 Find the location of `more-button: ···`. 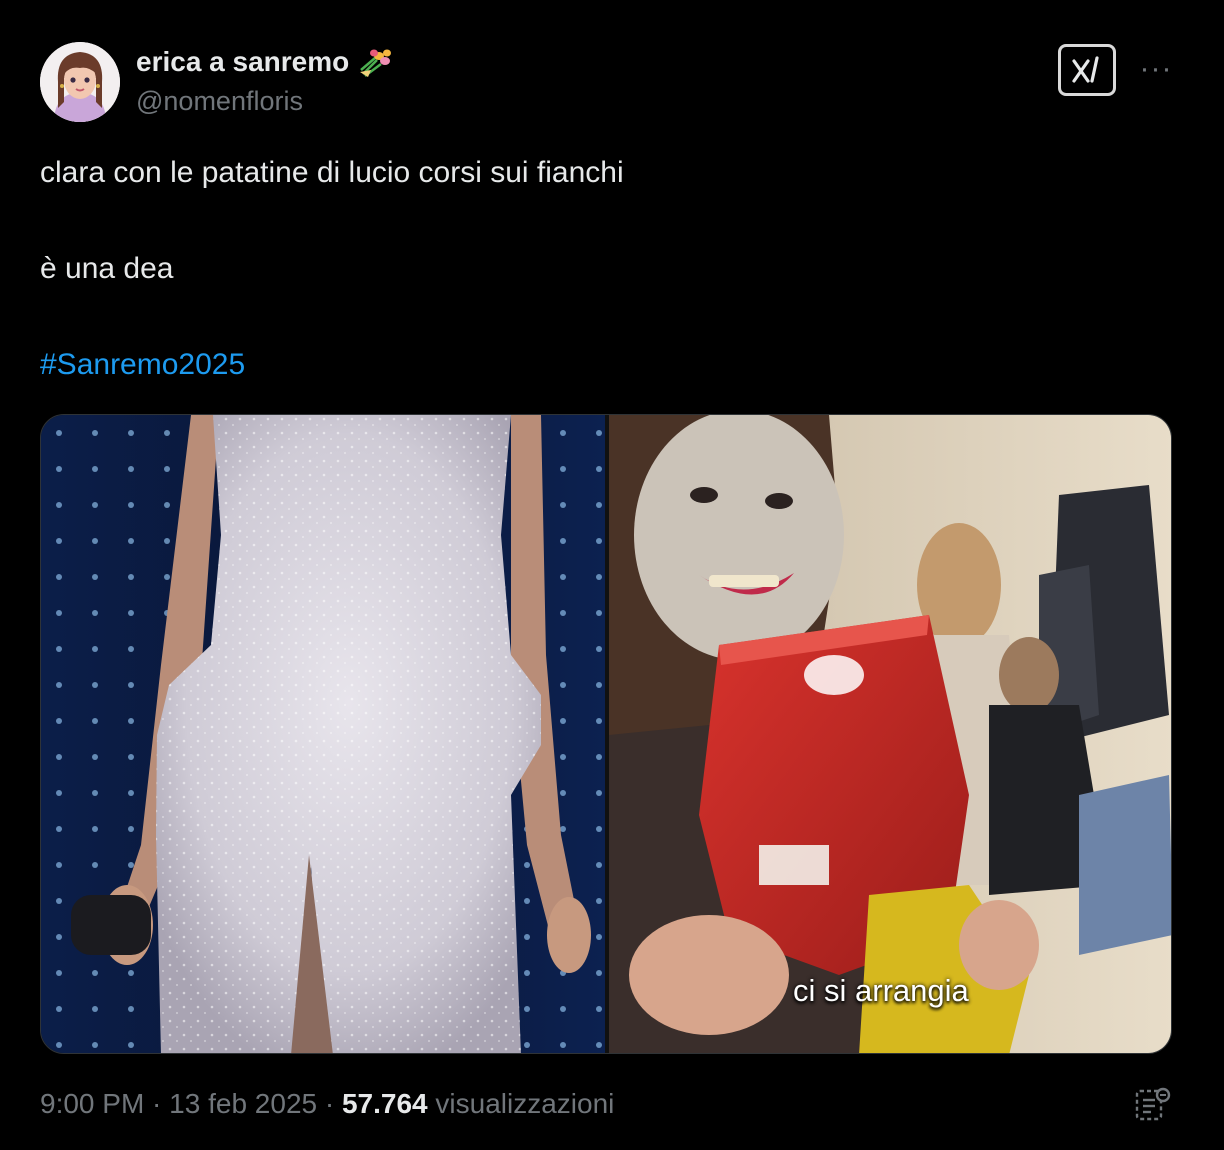

more-button: ··· is located at coordinates (1156, 68).